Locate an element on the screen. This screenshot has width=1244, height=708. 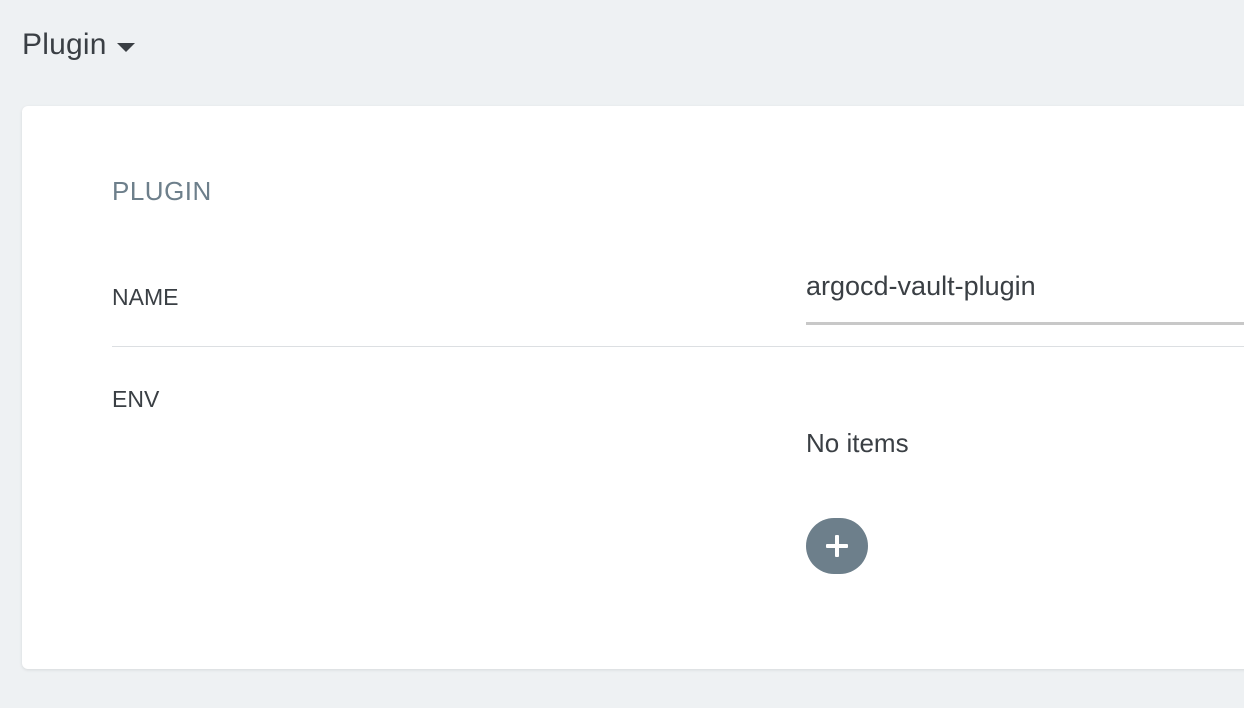
add-env-button is located at coordinates (837, 546).